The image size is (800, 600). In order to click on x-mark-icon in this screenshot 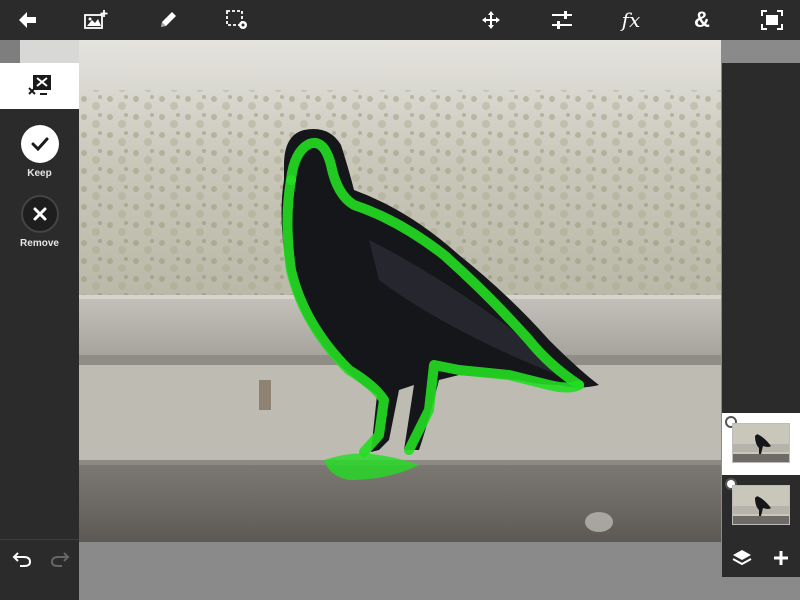, I will do `click(39, 214)`.